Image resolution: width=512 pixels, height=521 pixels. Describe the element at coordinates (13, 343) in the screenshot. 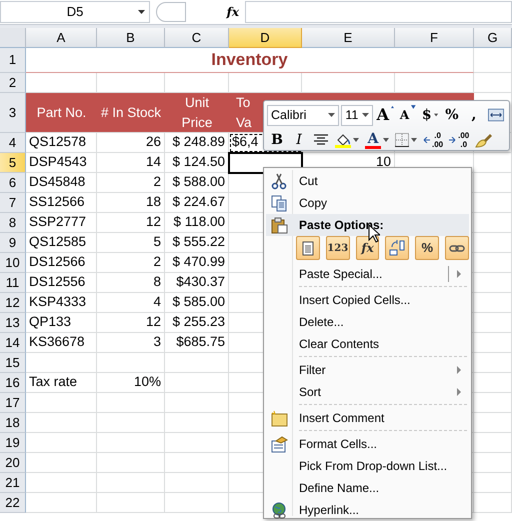

I see `row-header: 14` at that location.